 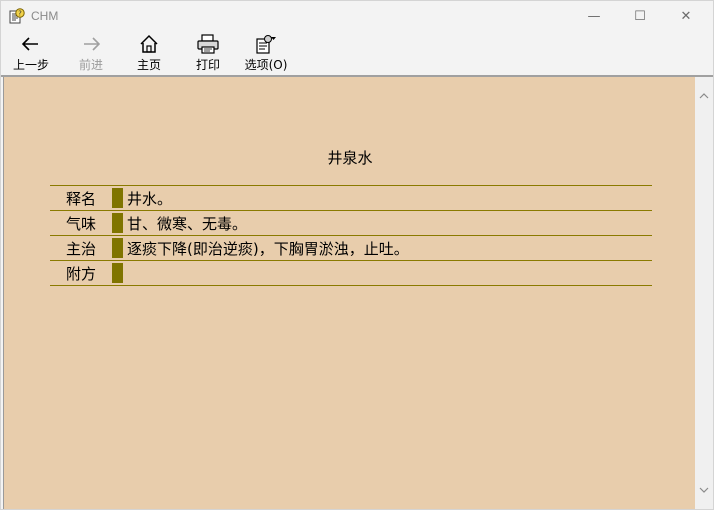 I want to click on table-row: 气味 甘、微寒、无毒。, so click(x=351, y=223).